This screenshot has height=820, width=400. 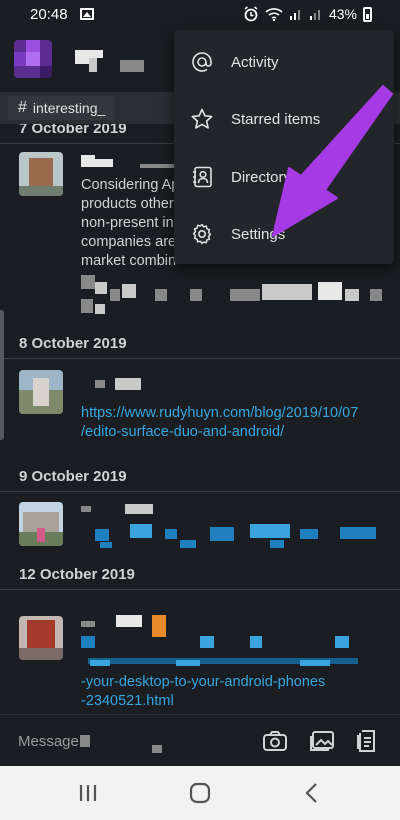 I want to click on date-label: 8 October 2019, so click(x=73, y=343).